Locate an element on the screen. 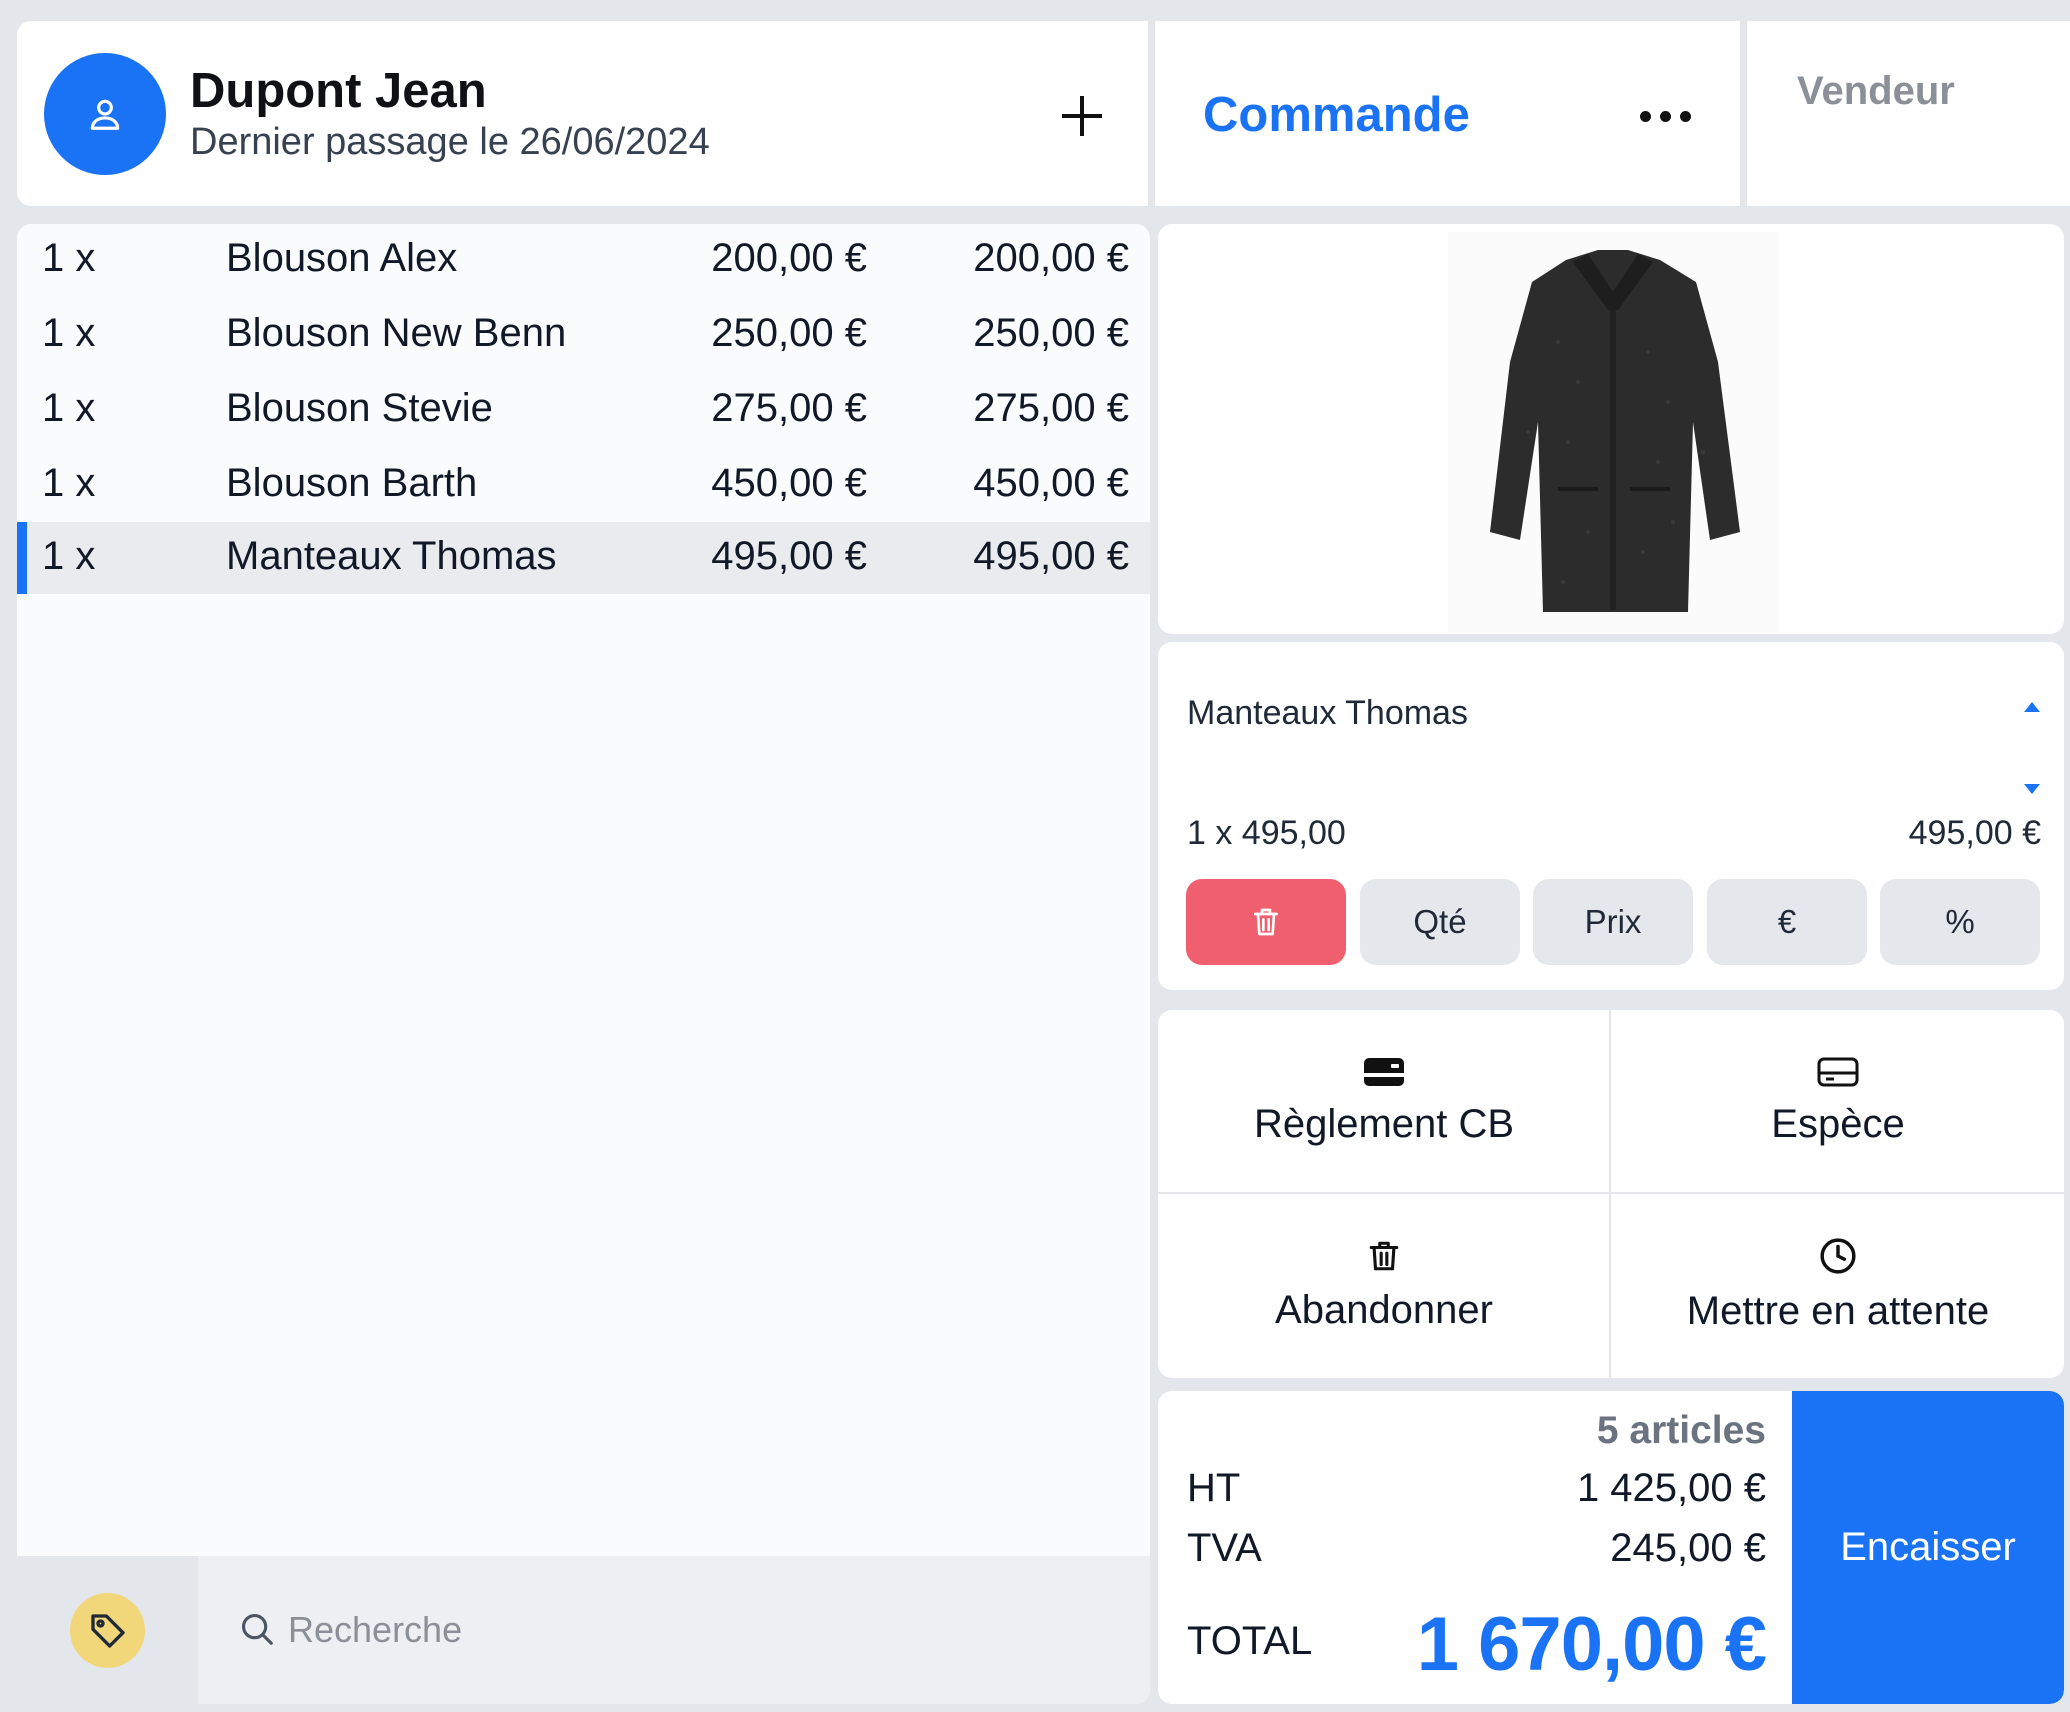 The width and height of the screenshot is (2070, 1712). order-line-row: 1 x Blouson Alex 200,00 € 200,00 € is located at coordinates (583, 260).